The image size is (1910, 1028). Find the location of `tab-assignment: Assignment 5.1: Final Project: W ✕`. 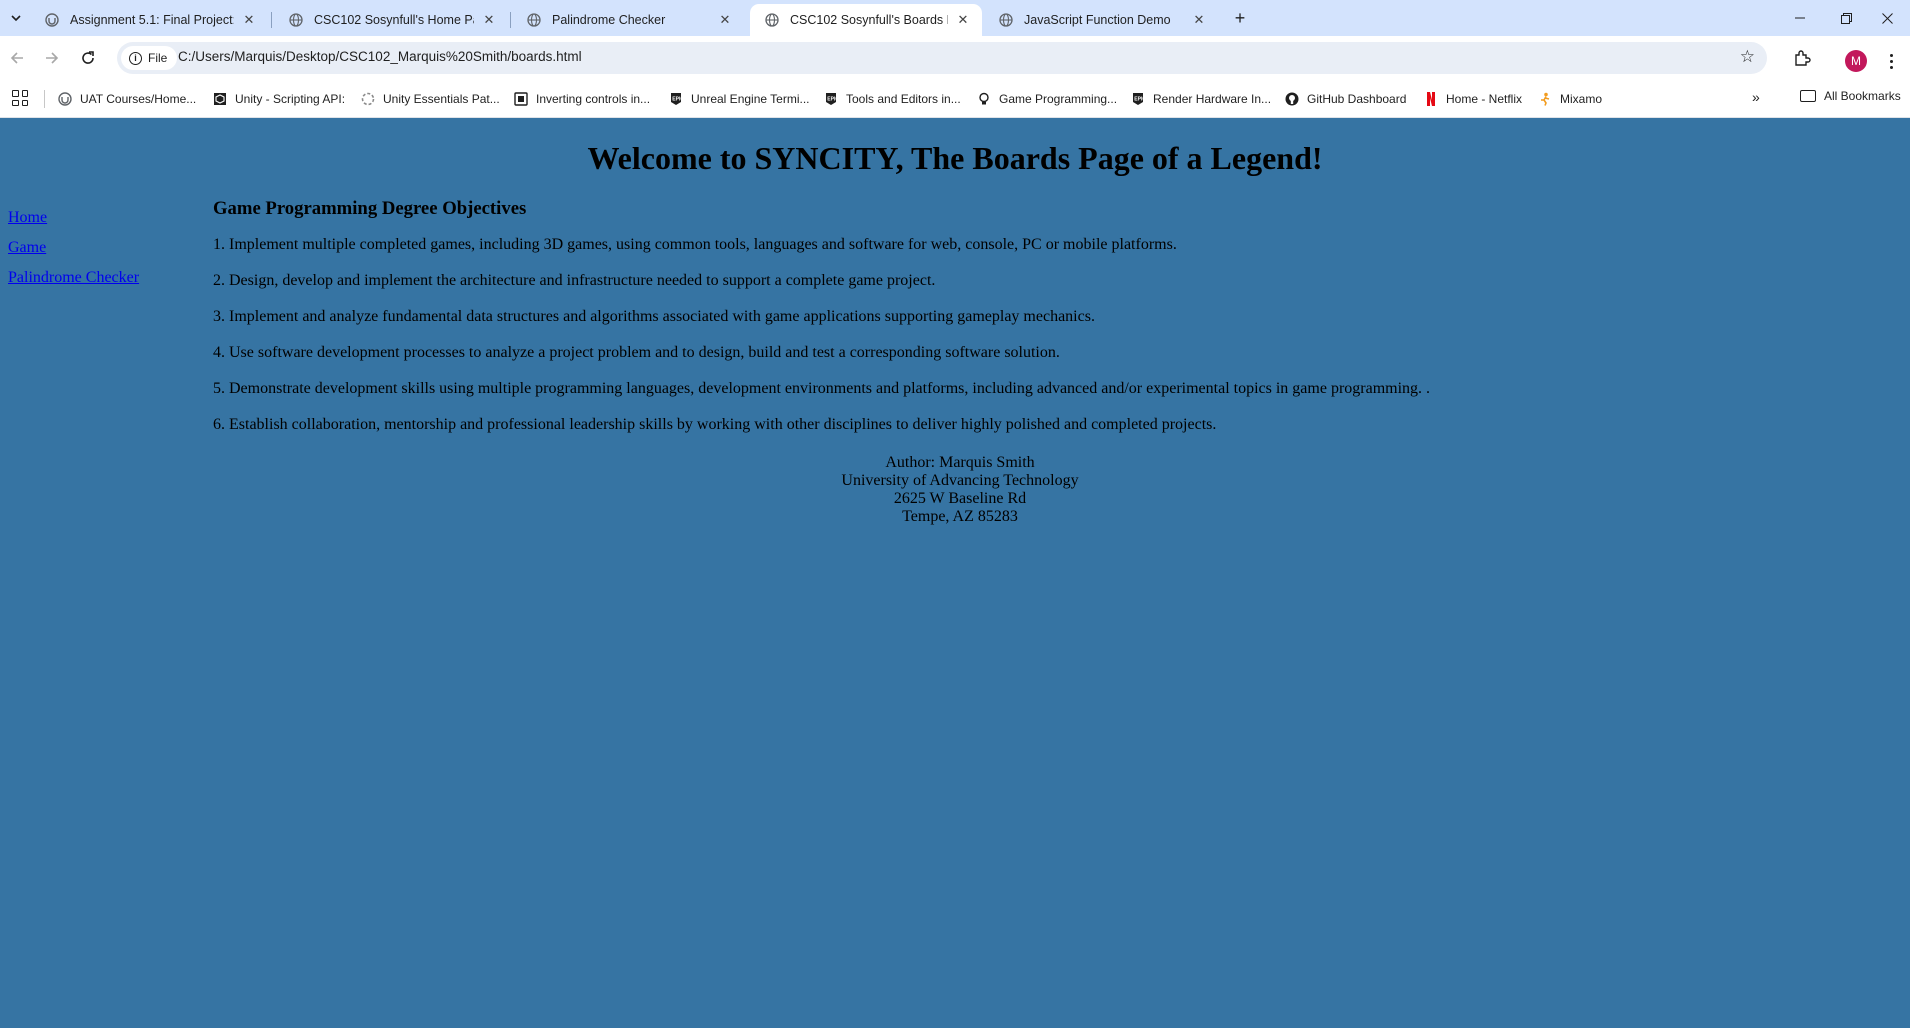

tab-assignment: Assignment 5.1: Final Project: W ✕ is located at coordinates (149, 20).